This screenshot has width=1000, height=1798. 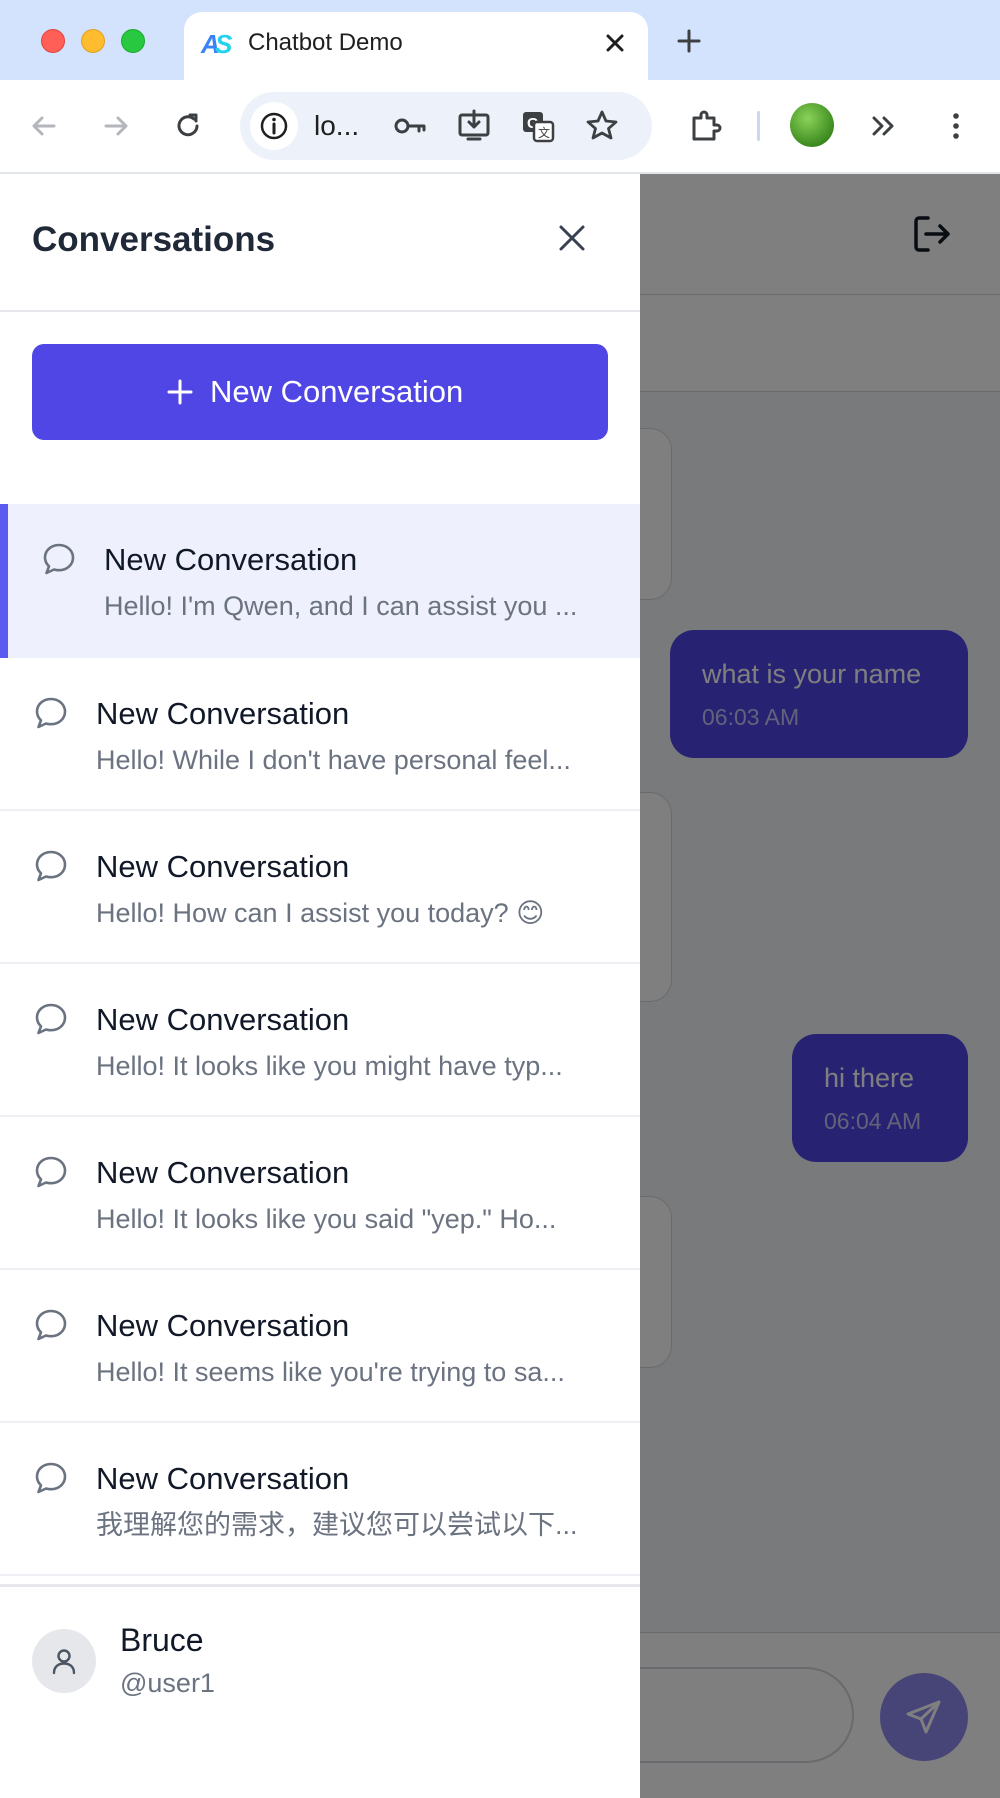 What do you see at coordinates (162, 1640) in the screenshot?
I see `user-name: Bruce` at bounding box center [162, 1640].